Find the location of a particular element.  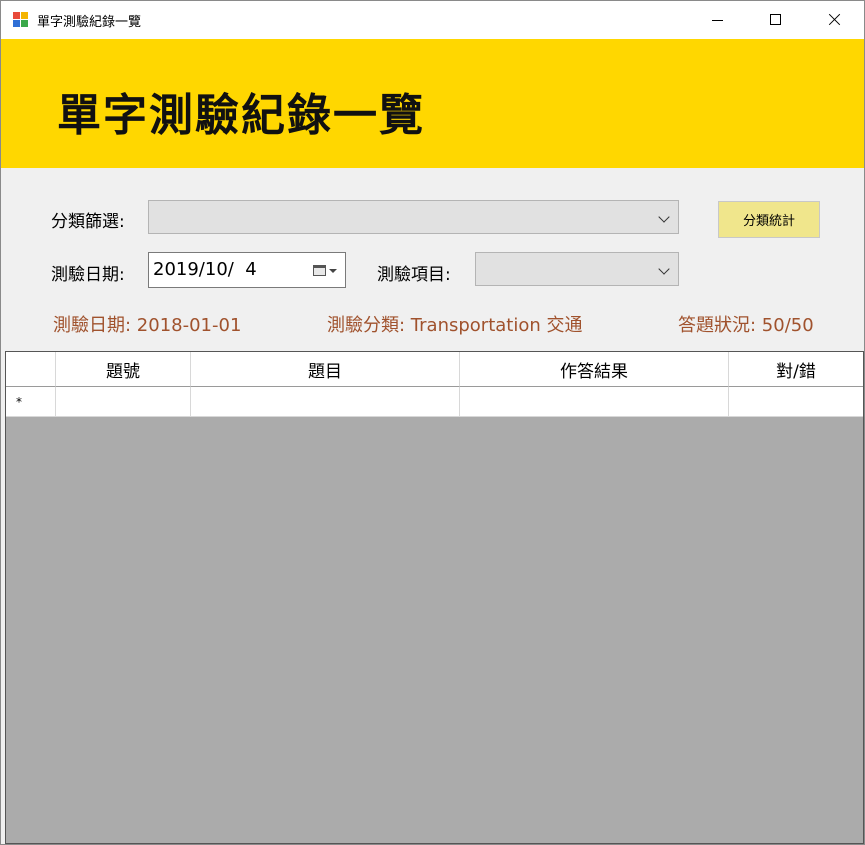

category-stats-button: 分類統計 is located at coordinates (769, 219).